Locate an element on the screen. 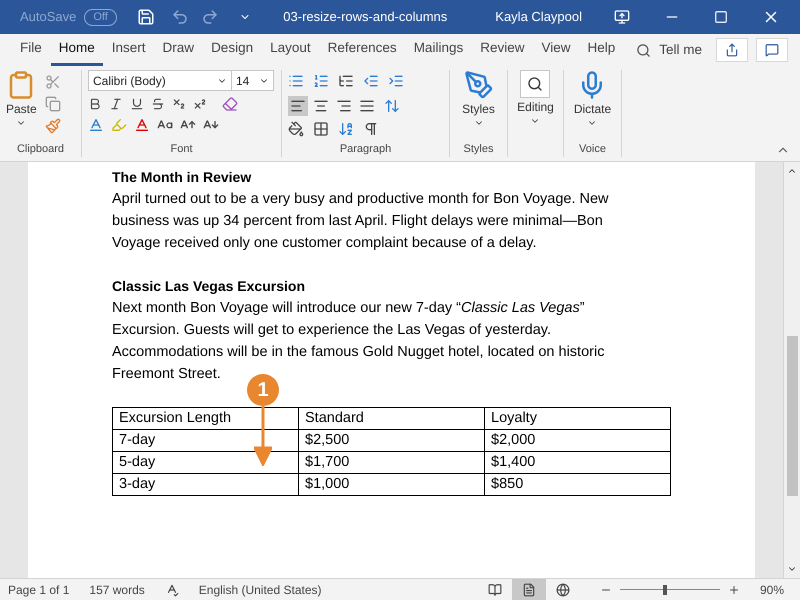  section-heading: Classic Las Vegas Excursion is located at coordinates (209, 286).